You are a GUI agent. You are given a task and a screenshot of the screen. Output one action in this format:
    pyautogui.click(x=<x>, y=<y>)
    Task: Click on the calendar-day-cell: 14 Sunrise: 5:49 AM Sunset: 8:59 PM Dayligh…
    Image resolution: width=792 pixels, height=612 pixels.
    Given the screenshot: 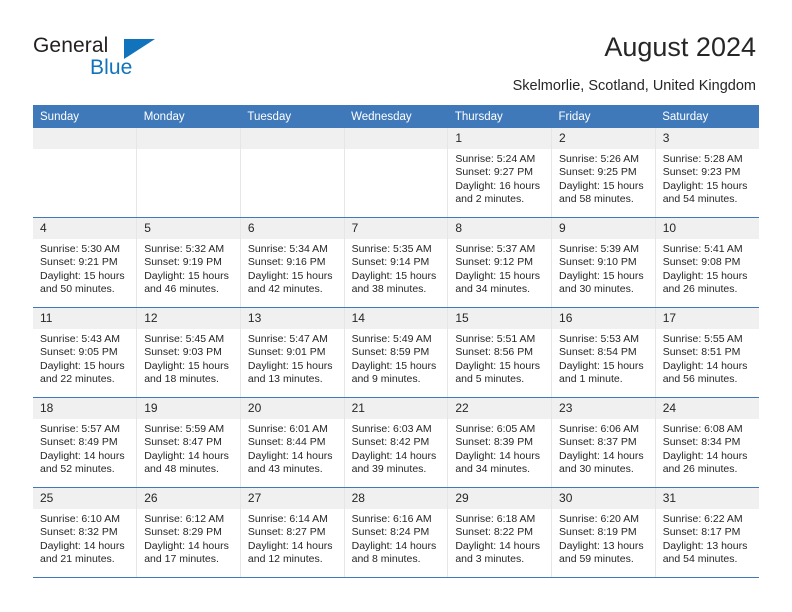 What is the action you would take?
    pyautogui.click(x=396, y=352)
    